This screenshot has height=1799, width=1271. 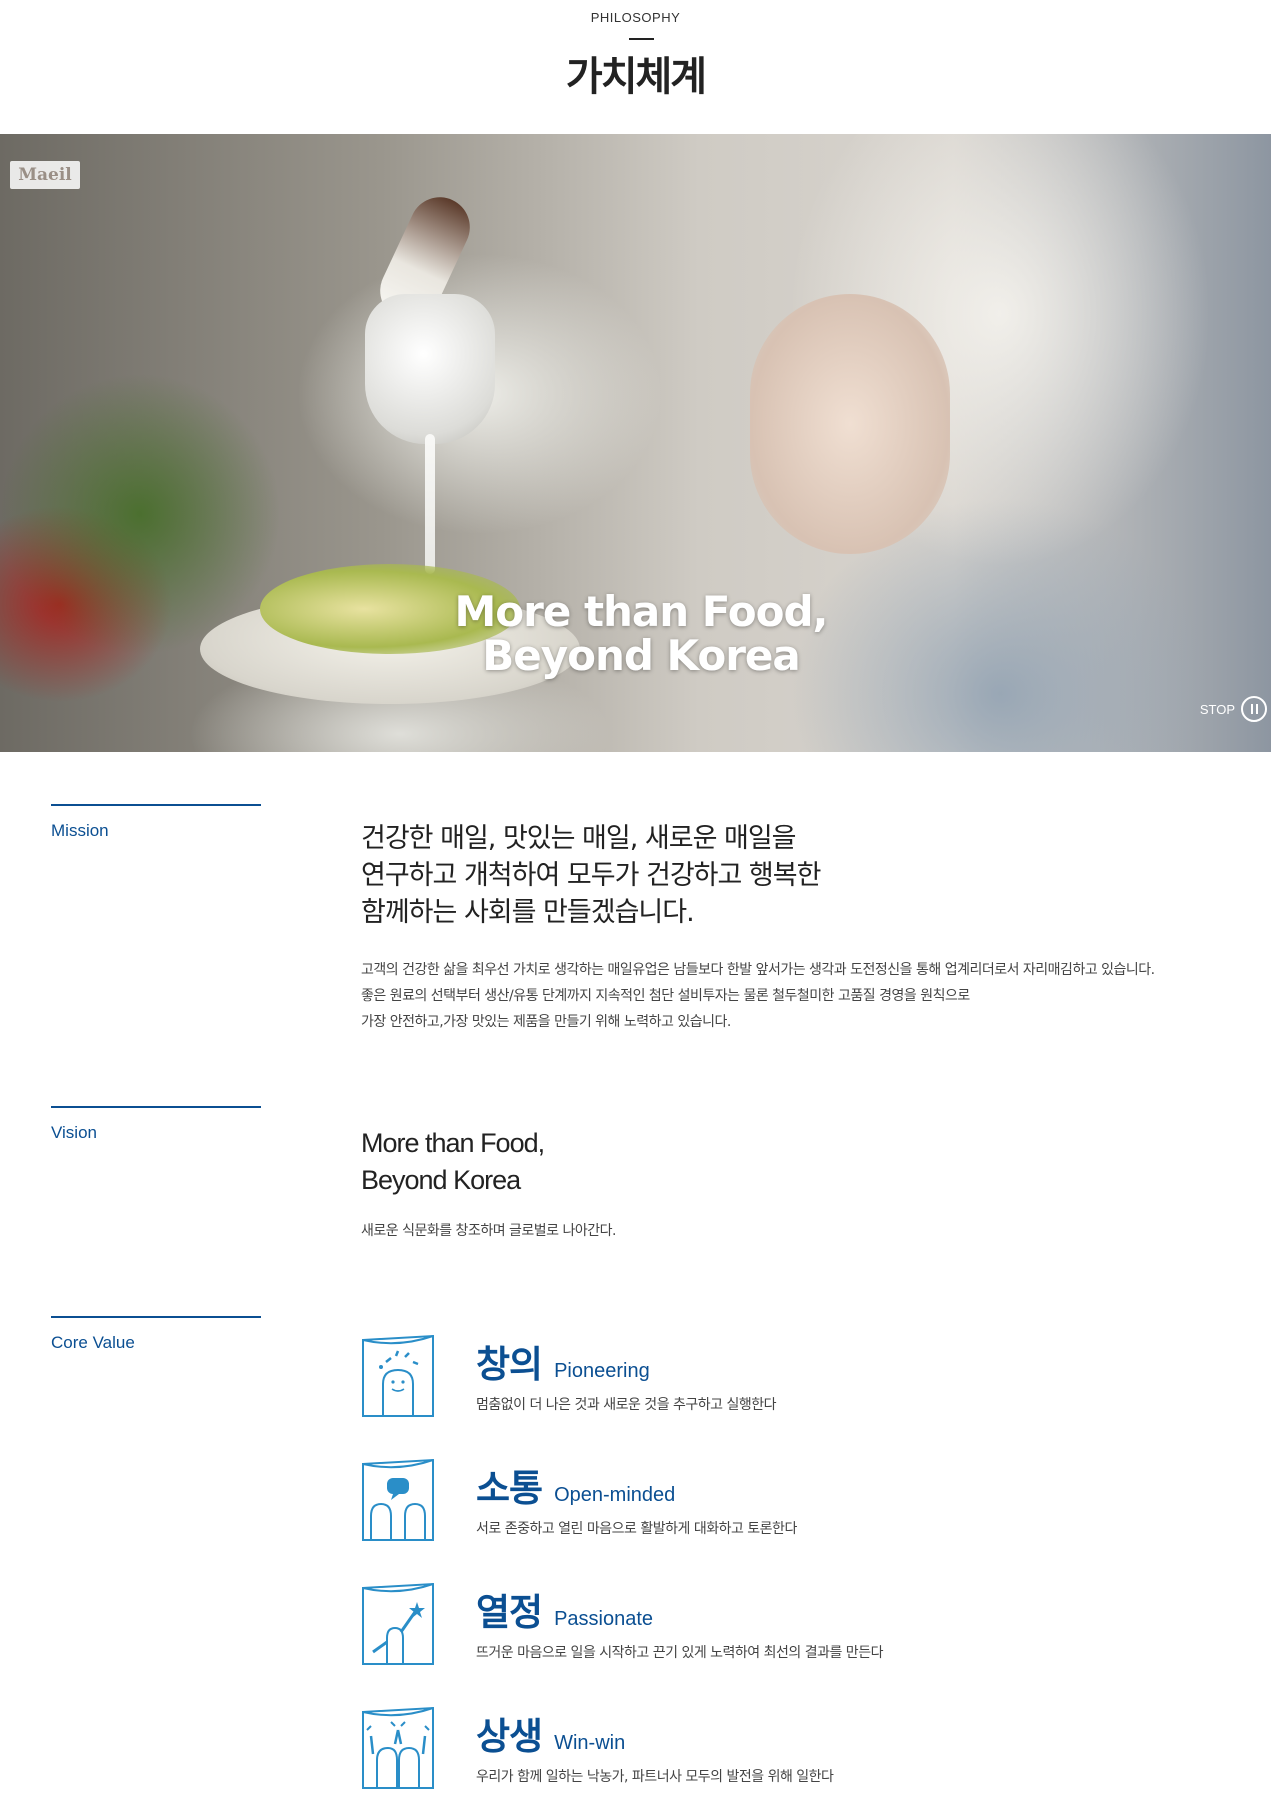 What do you see at coordinates (398, 1499) in the screenshot?
I see `open-minded-icon` at bounding box center [398, 1499].